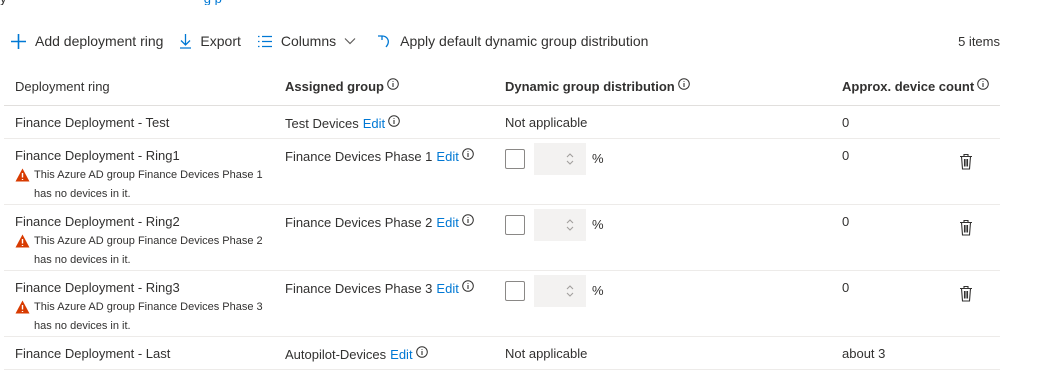 The image size is (1045, 377). What do you see at coordinates (524, 41) in the screenshot?
I see `apply-default-distribution-label: Apply default dynamic group distribution` at bounding box center [524, 41].